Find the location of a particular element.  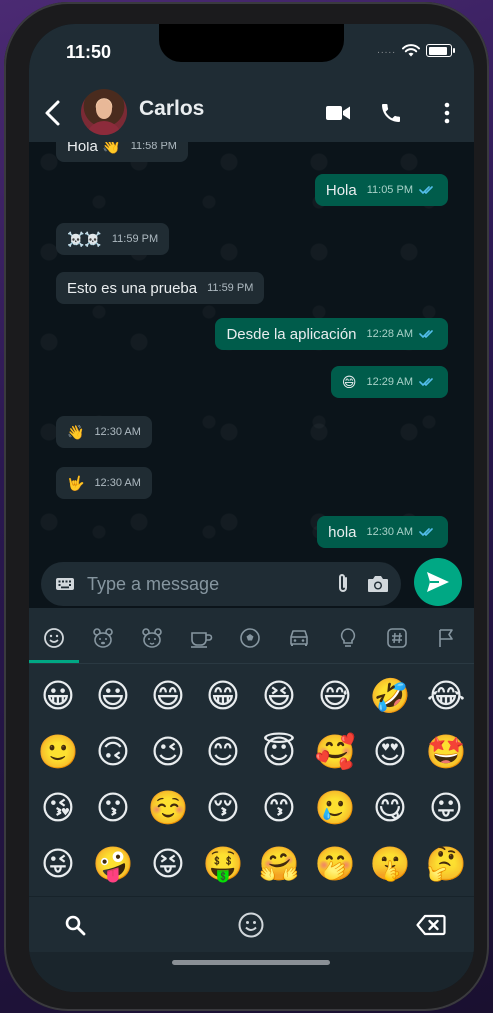

message-input: Type a message is located at coordinates (221, 584).